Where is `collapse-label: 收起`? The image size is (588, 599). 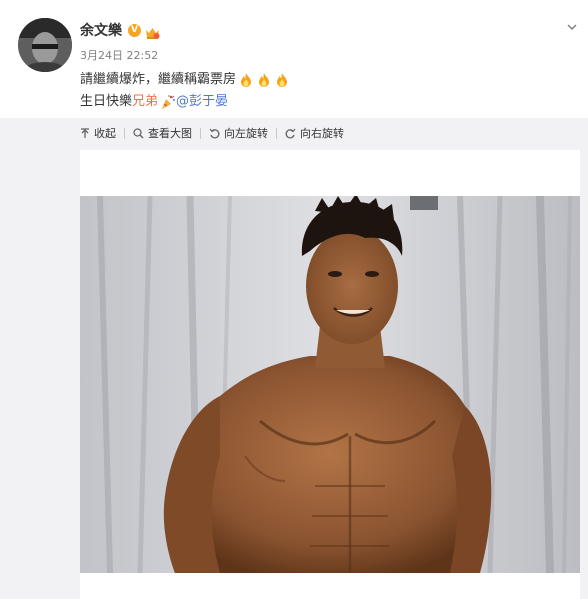 collapse-label: 收起 is located at coordinates (105, 133).